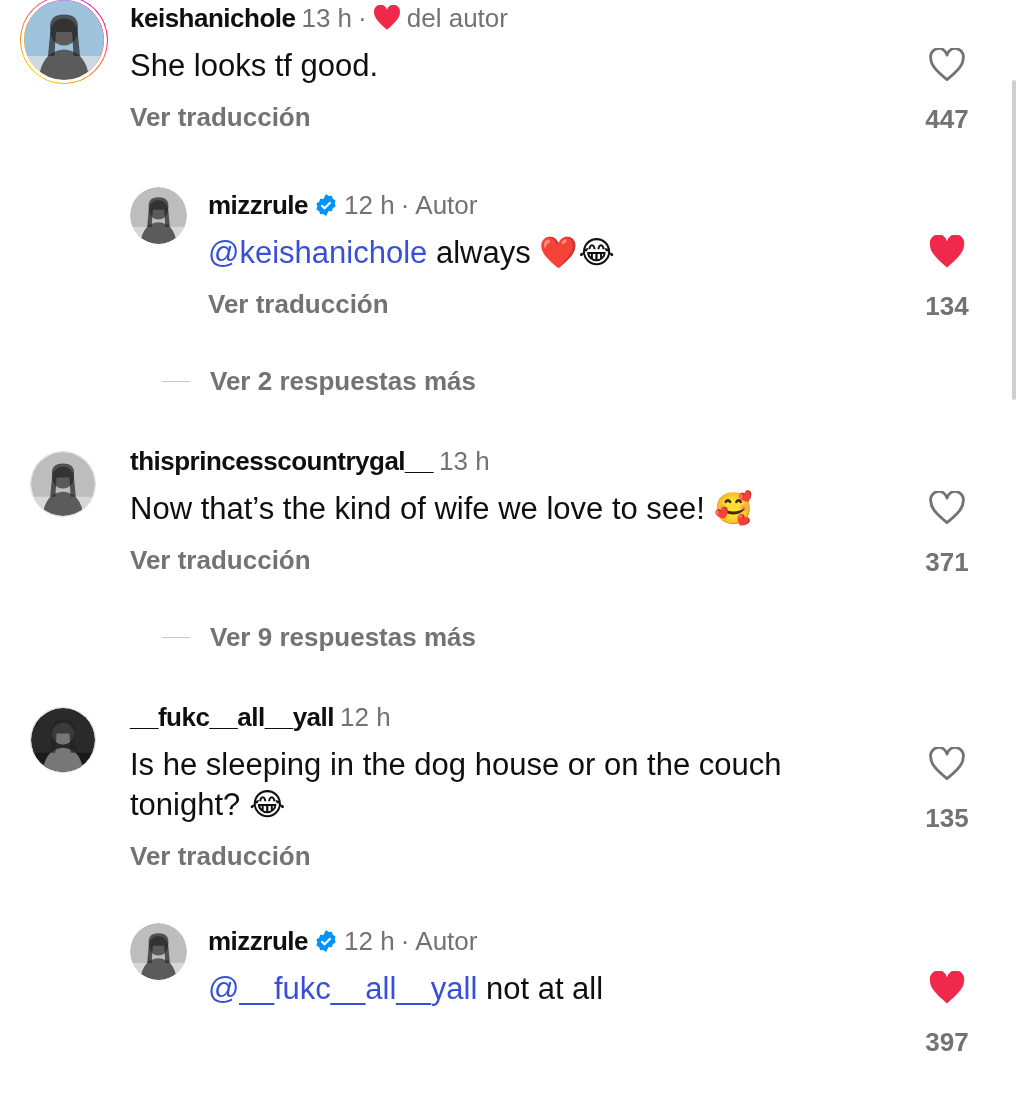  I want to click on like-count: 134, so click(947, 306).